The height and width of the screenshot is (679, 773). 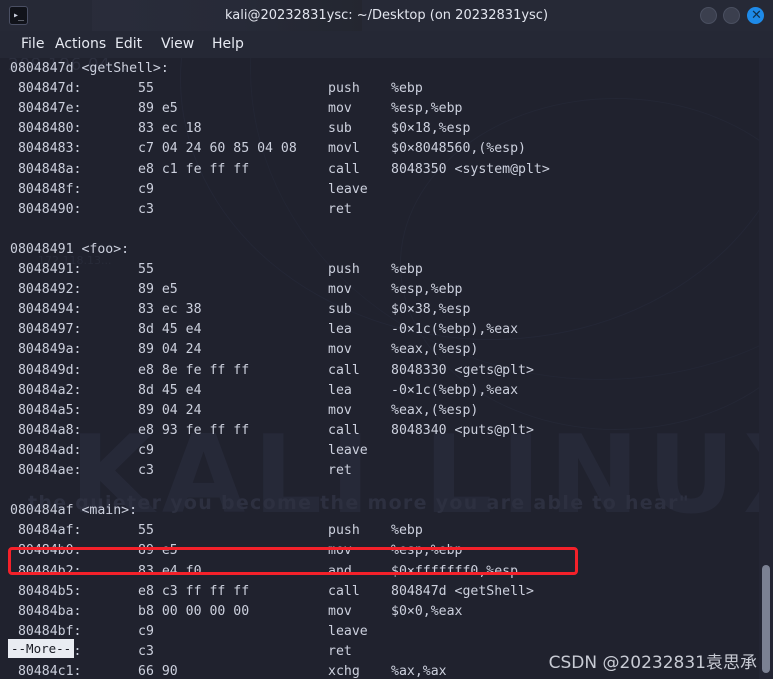 What do you see at coordinates (236, 611) in the screenshot?
I see `disassembly-instruction-row: 80484ba: b8 00 00 00 00 mov $0×0,%eax` at bounding box center [236, 611].